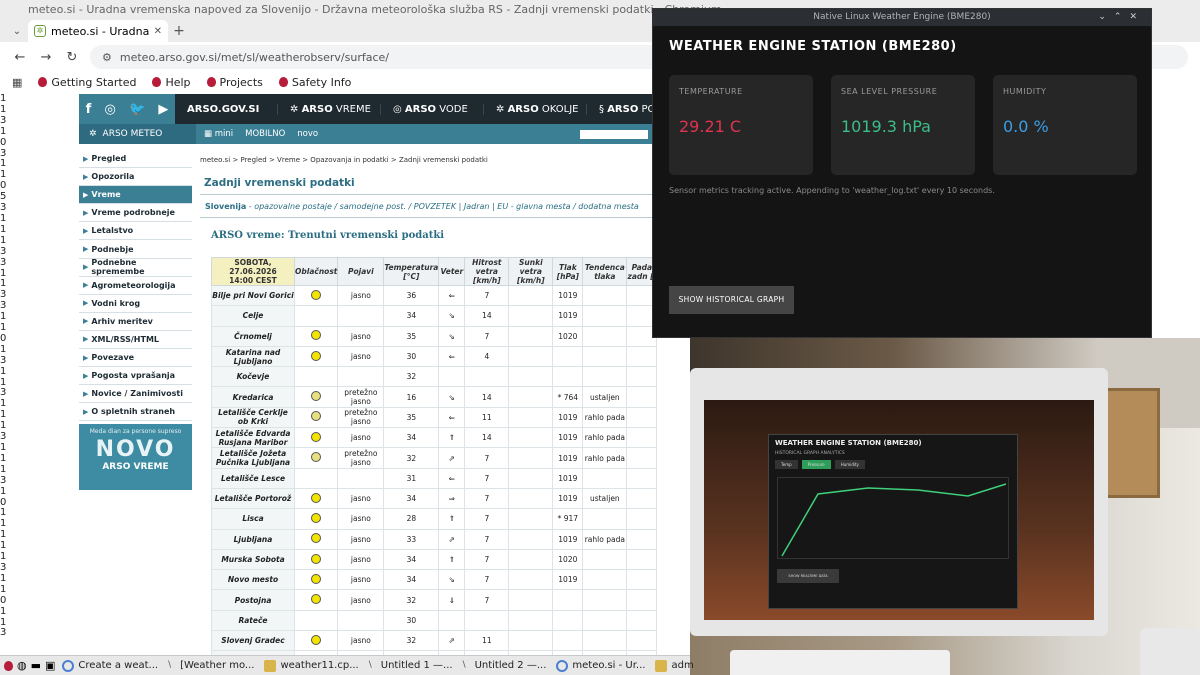 The width and height of the screenshot is (1200, 675). I want to click on nav-arso-okolje: ✲ ARSO OKOLJE, so click(535, 109).